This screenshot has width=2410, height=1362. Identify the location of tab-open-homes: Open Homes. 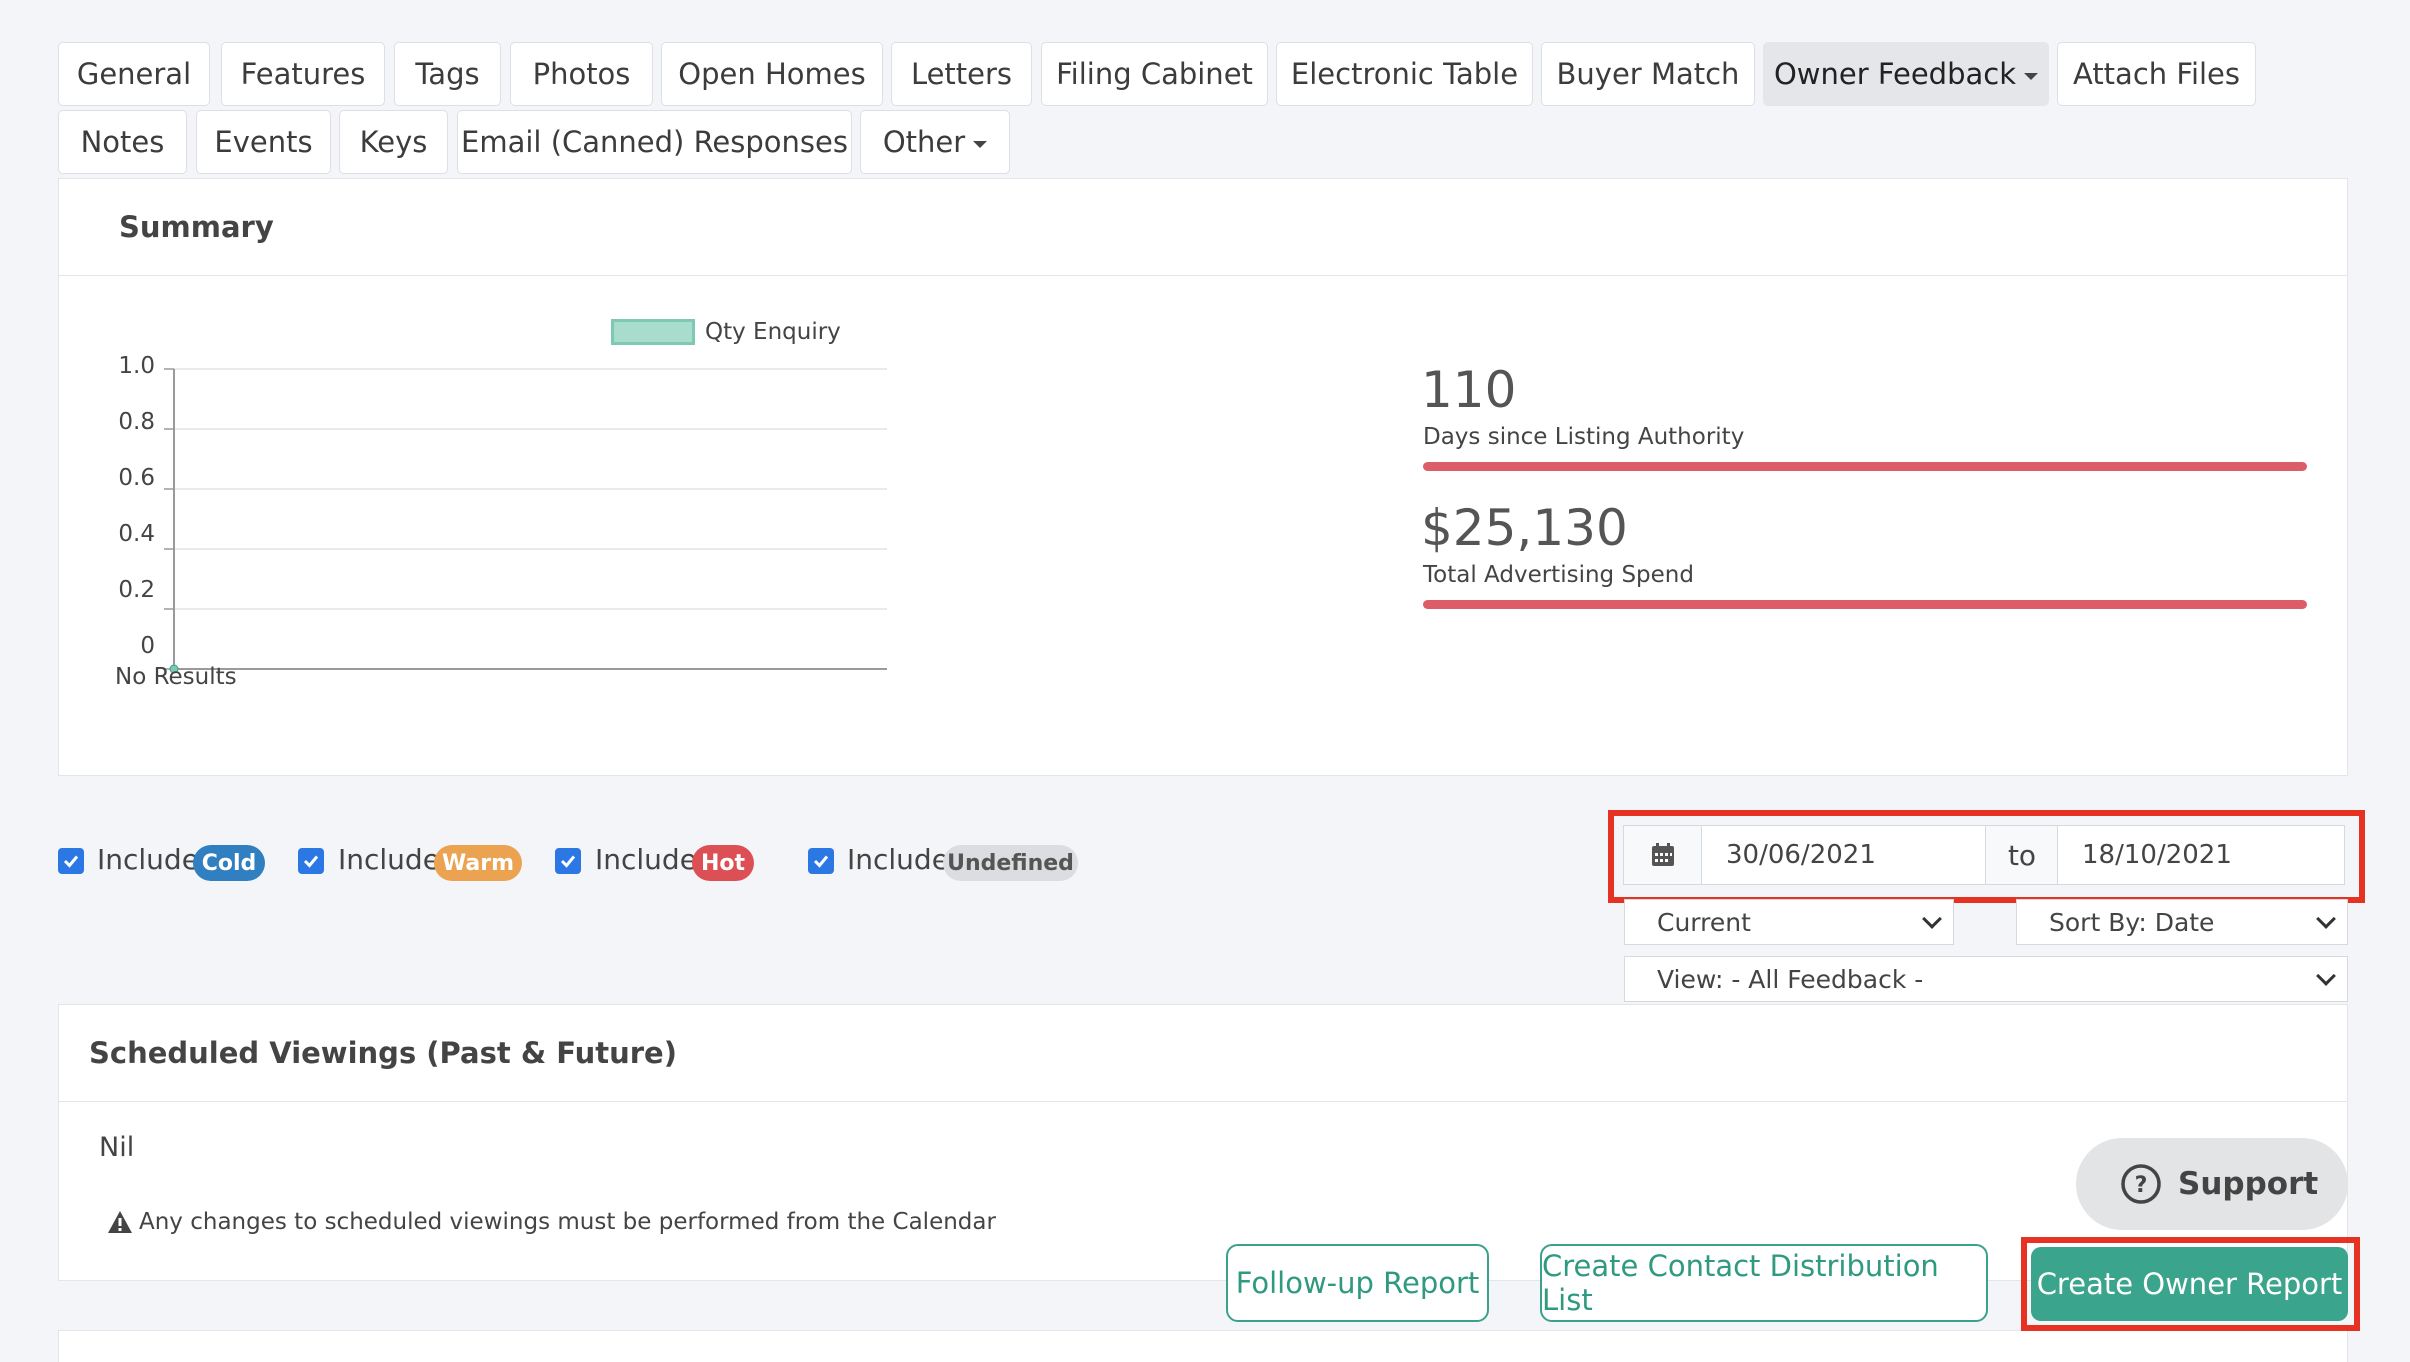
(772, 74).